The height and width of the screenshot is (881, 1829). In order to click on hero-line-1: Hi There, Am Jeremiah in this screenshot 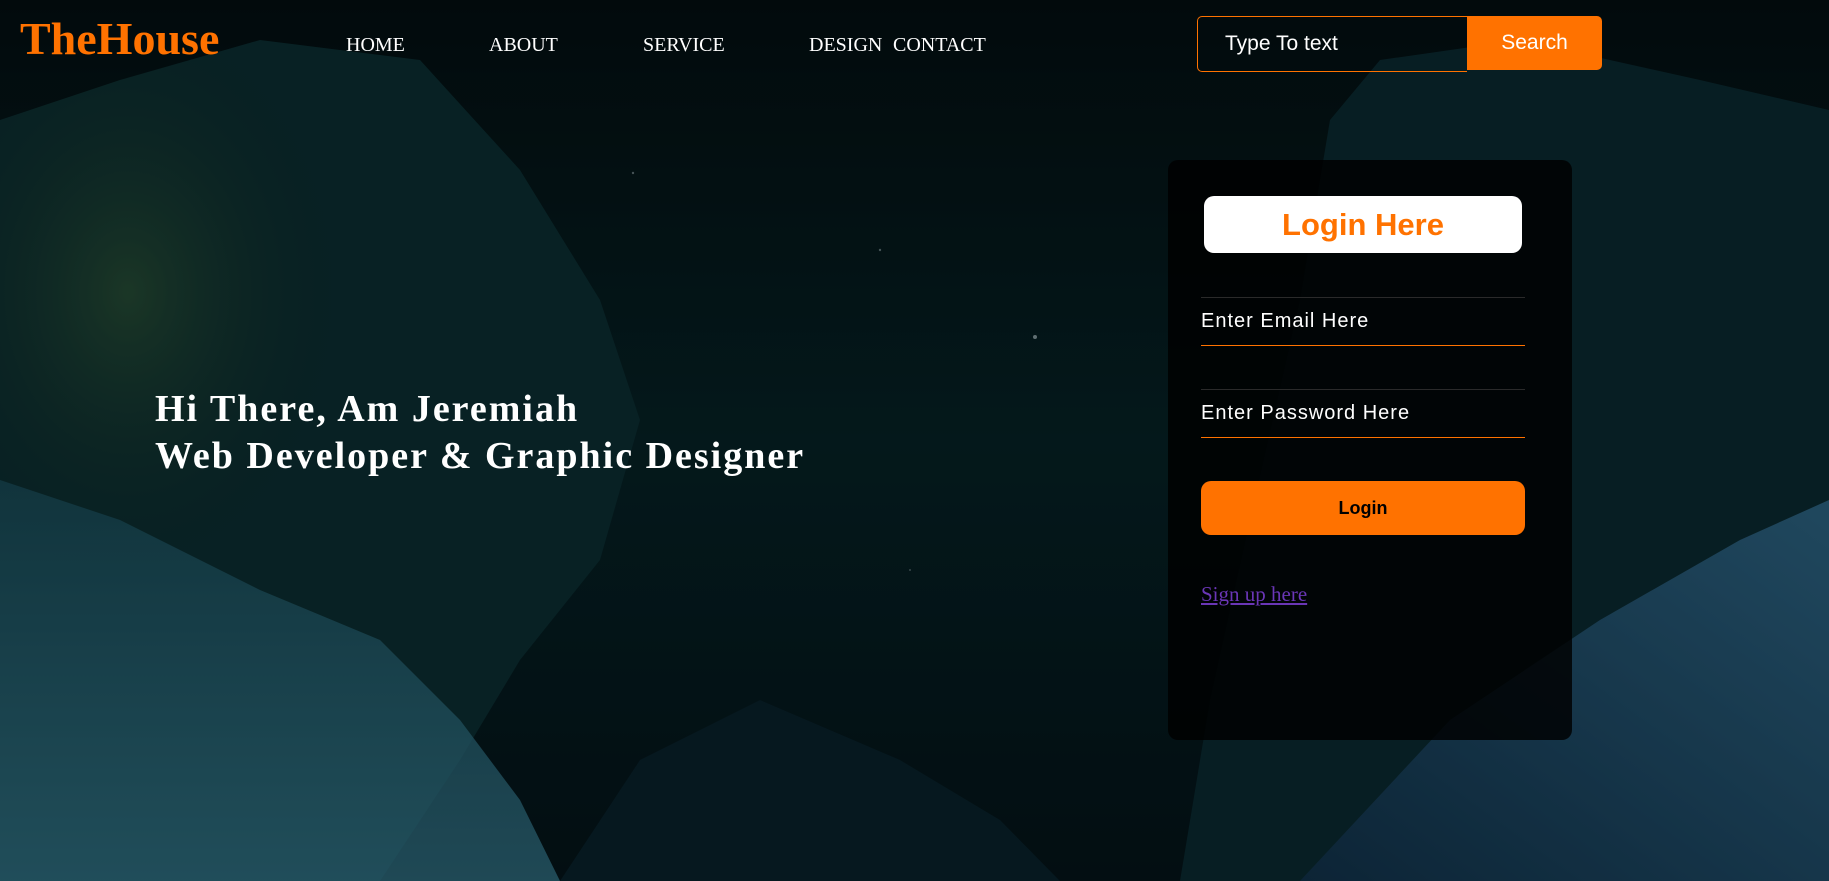, I will do `click(367, 409)`.